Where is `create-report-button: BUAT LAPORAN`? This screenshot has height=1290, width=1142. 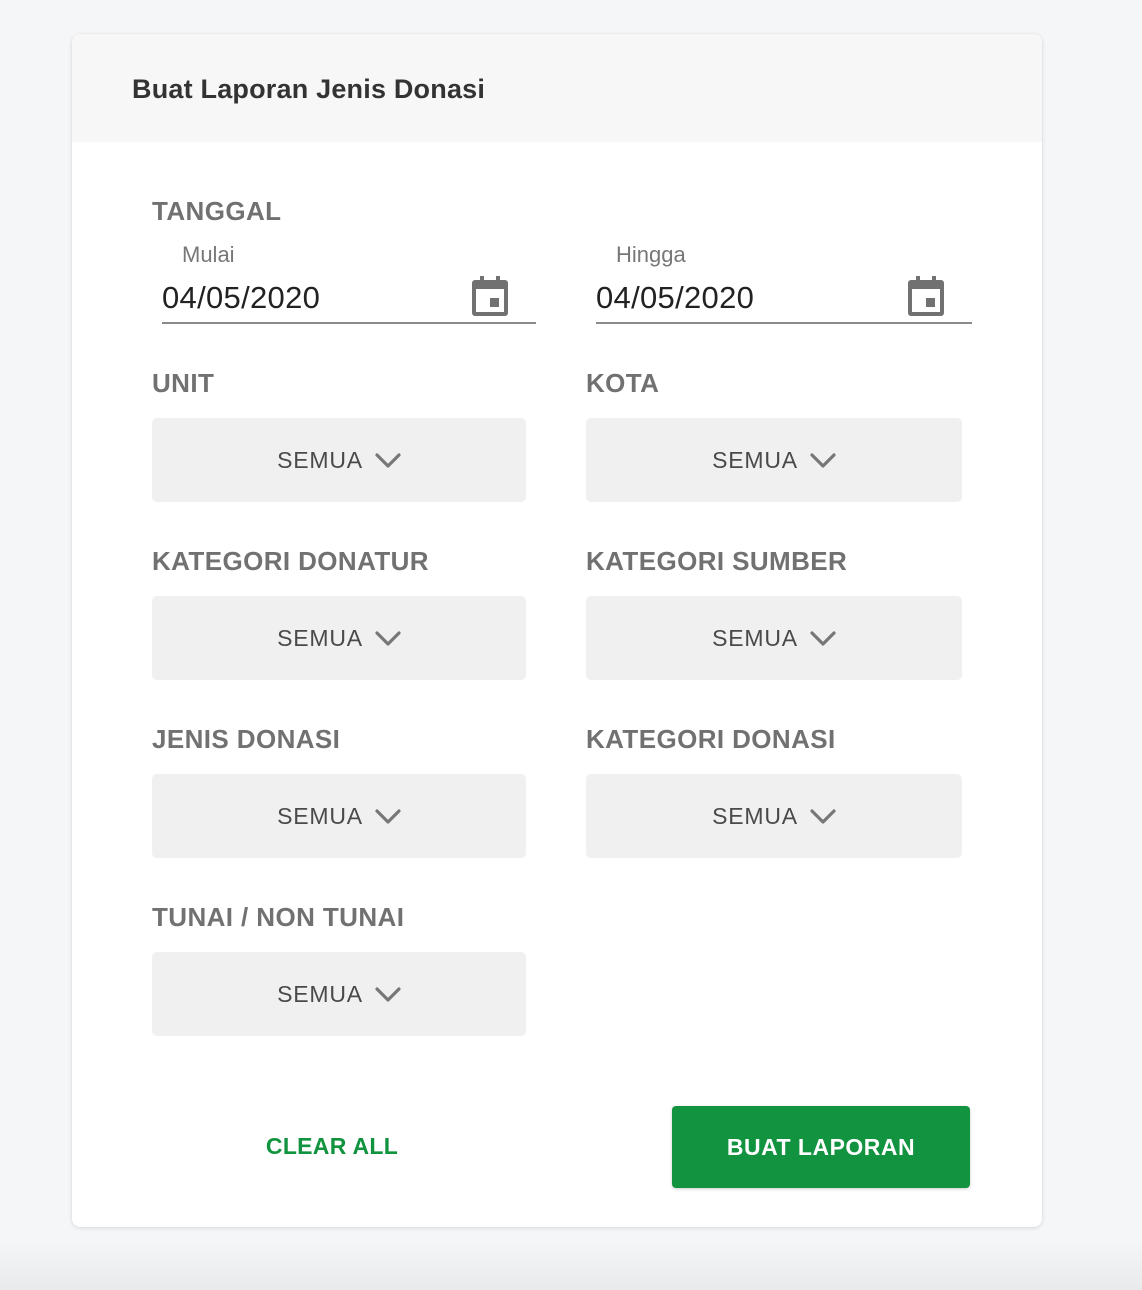 create-report-button: BUAT LAPORAN is located at coordinates (821, 1147).